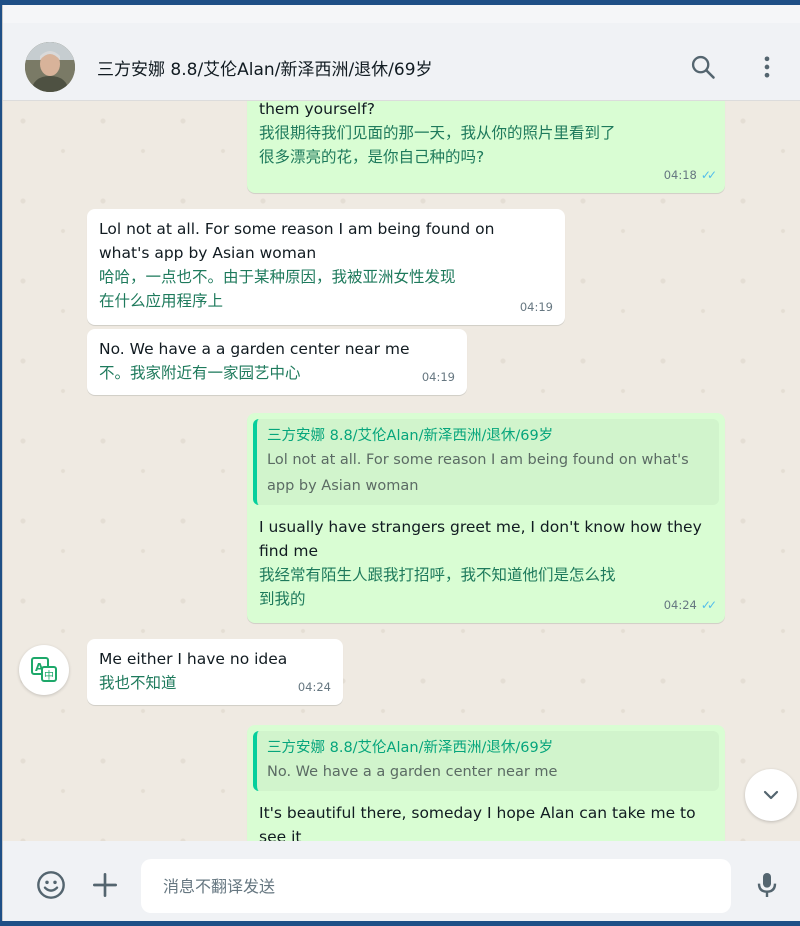  Describe the element at coordinates (51, 885) in the screenshot. I see `emoji-icon` at that location.